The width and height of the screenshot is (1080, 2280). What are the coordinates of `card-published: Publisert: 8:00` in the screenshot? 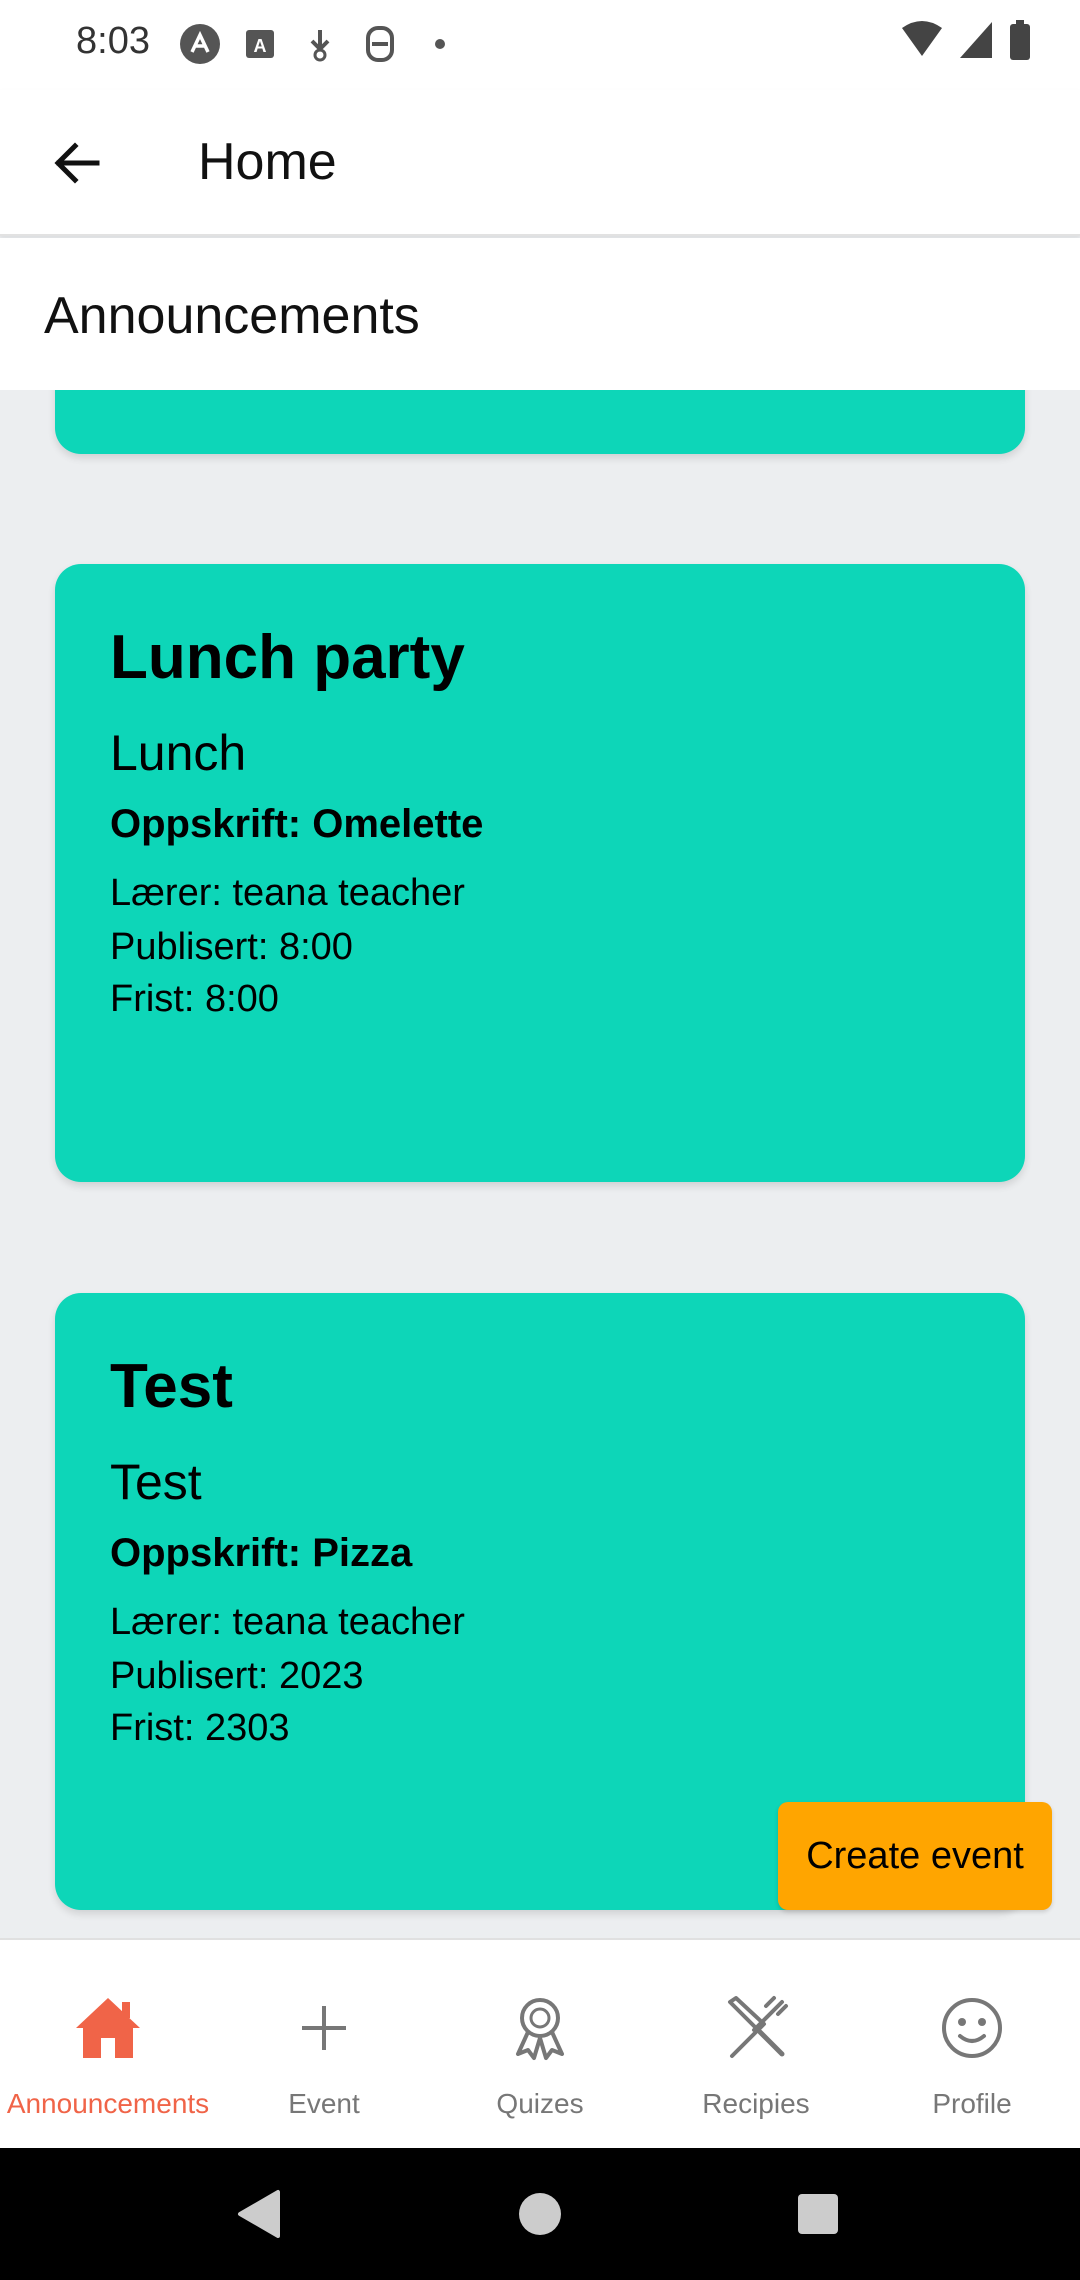 It's located at (231, 947).